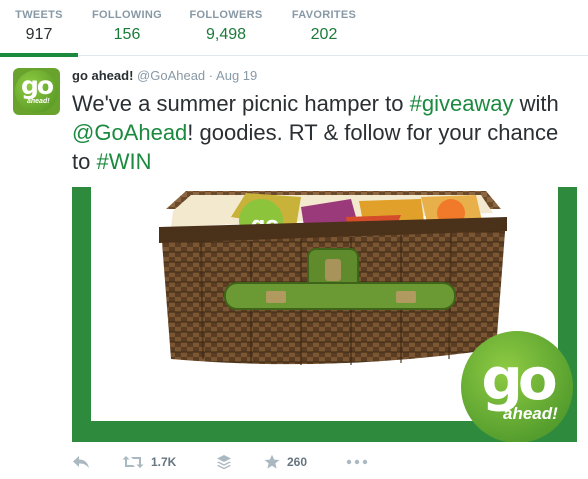  Describe the element at coordinates (39, 34) in the screenshot. I see `stat-tweets-value: 917` at that location.